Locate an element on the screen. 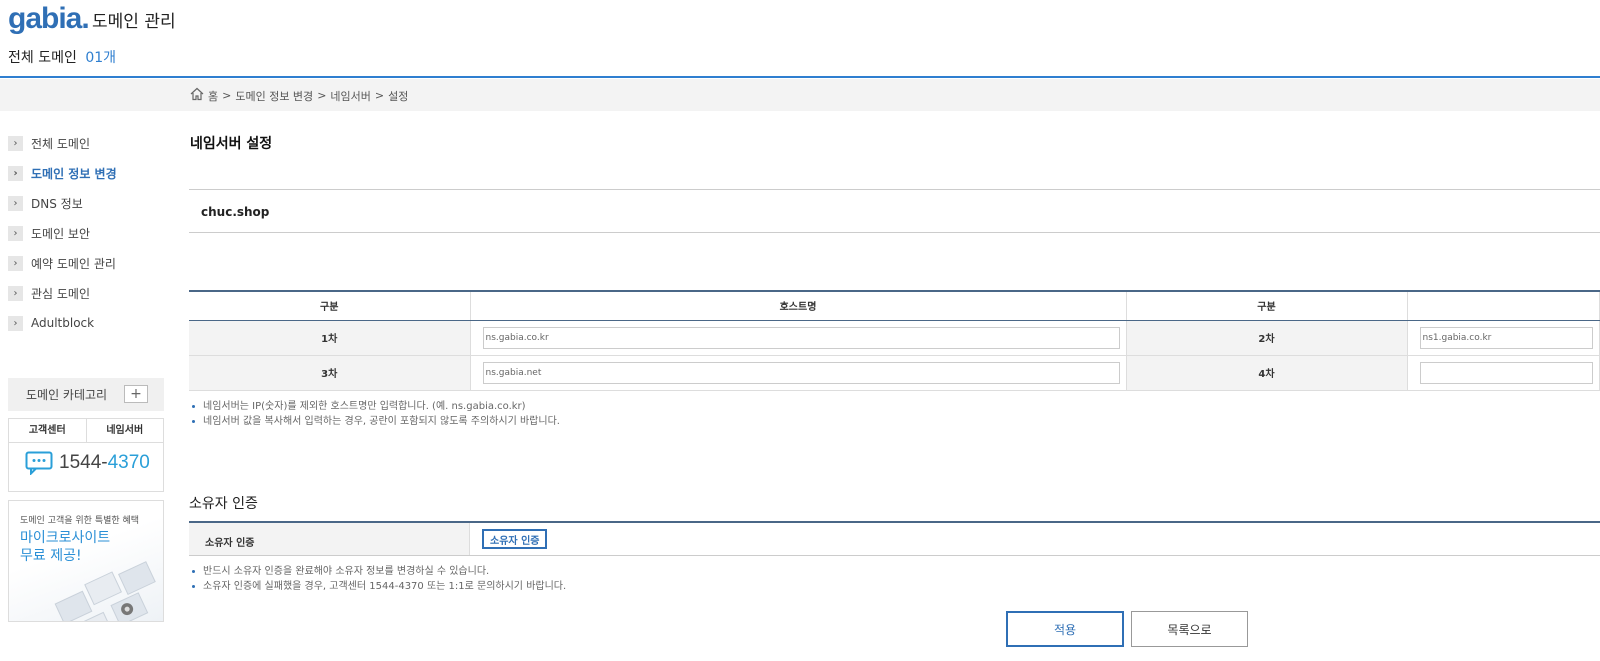 The width and height of the screenshot is (1600, 661). sidebar-item-adultblock: › Adultblock is located at coordinates (86, 323).